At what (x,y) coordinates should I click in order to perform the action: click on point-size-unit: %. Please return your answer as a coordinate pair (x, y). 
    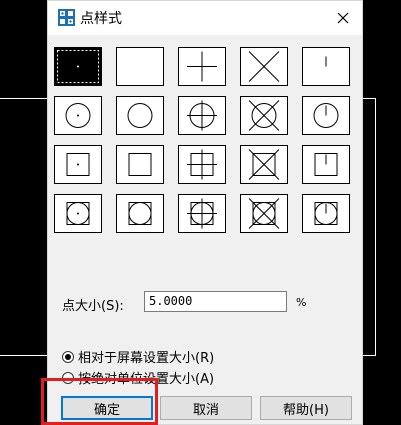
    Looking at the image, I should click on (301, 302).